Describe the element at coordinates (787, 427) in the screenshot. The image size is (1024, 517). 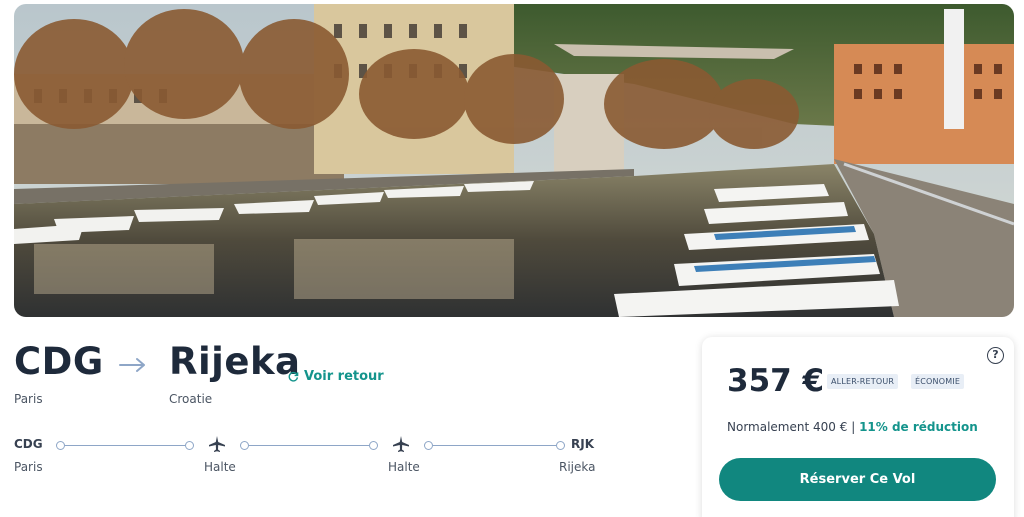
I see `normal-price: Normalement 400 €` at that location.